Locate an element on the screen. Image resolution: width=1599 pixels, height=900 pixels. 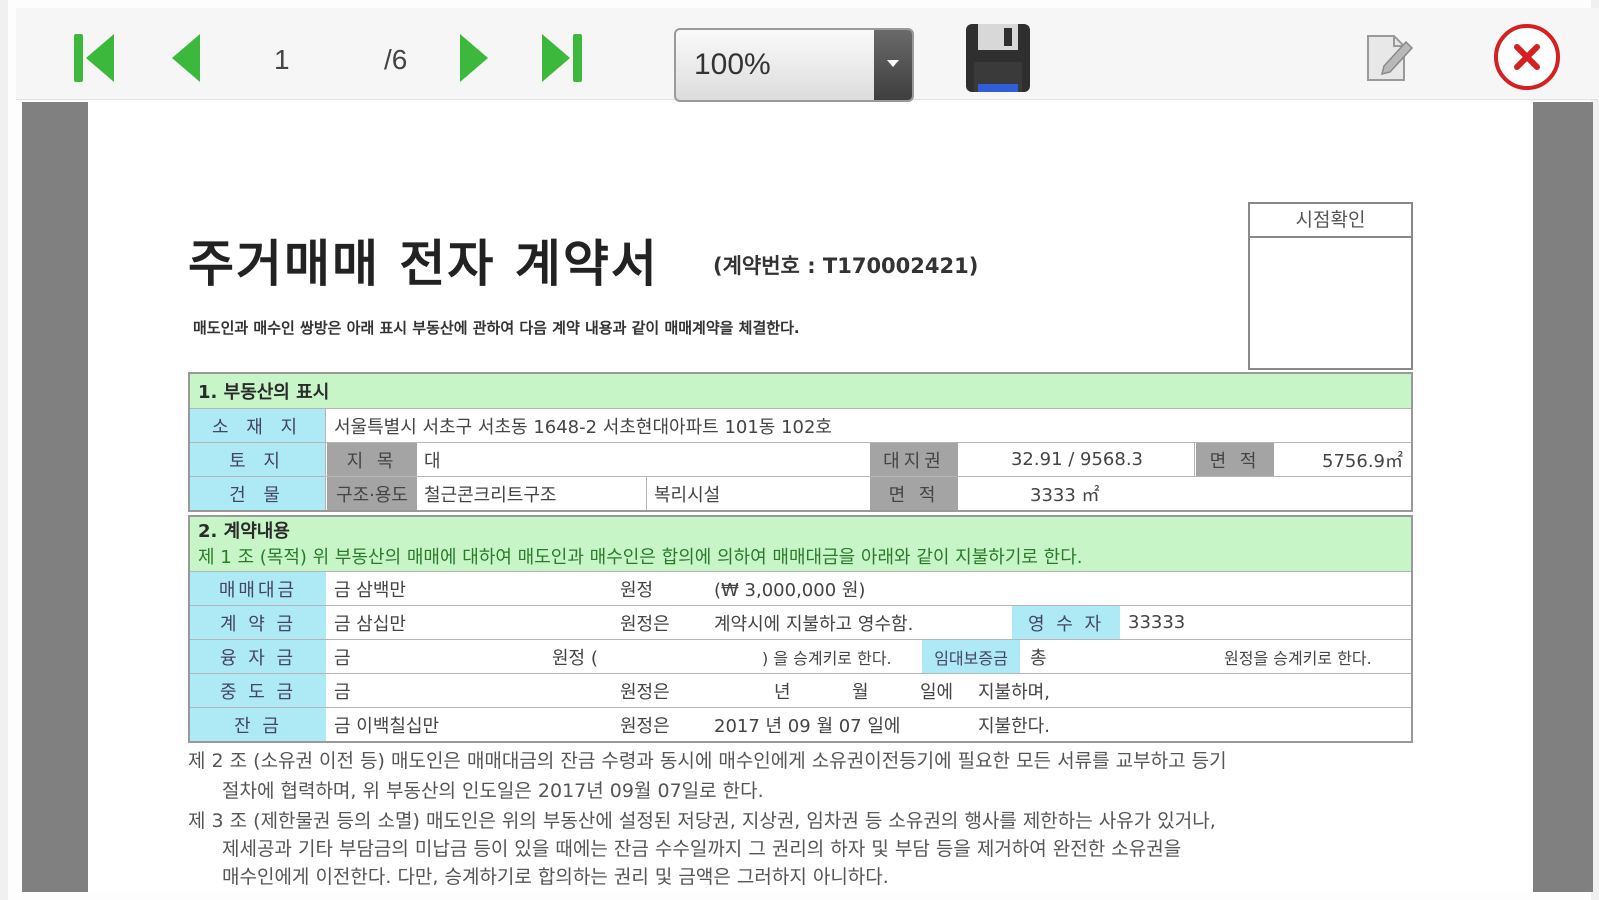
land-category-value: 대 is located at coordinates (432, 461).